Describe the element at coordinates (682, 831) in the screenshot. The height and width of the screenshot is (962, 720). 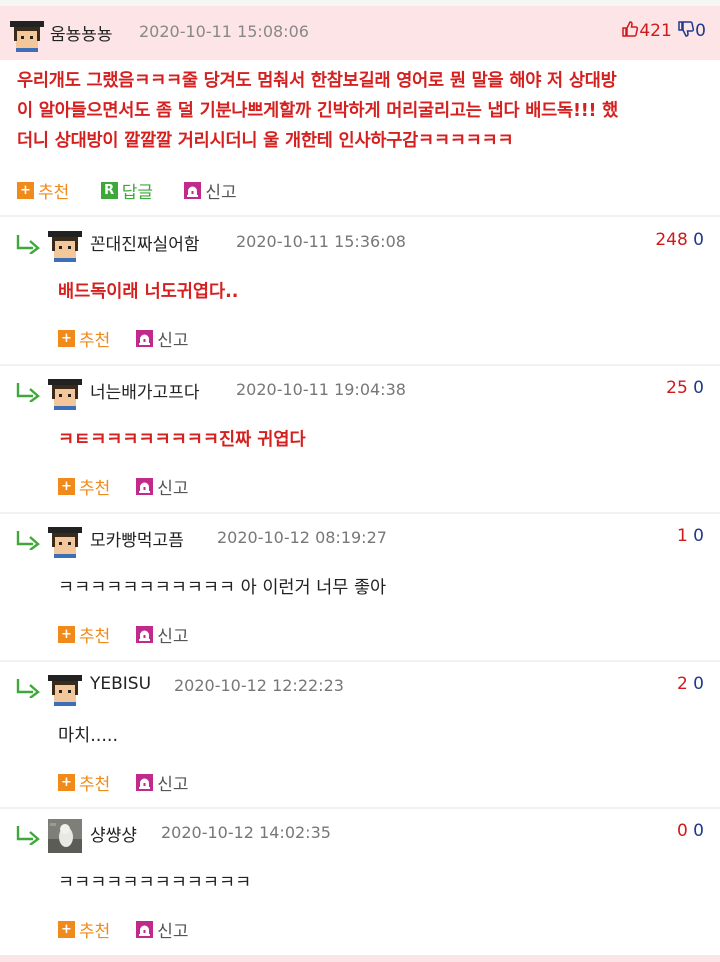
I see `comment-upvote-count: 0` at that location.